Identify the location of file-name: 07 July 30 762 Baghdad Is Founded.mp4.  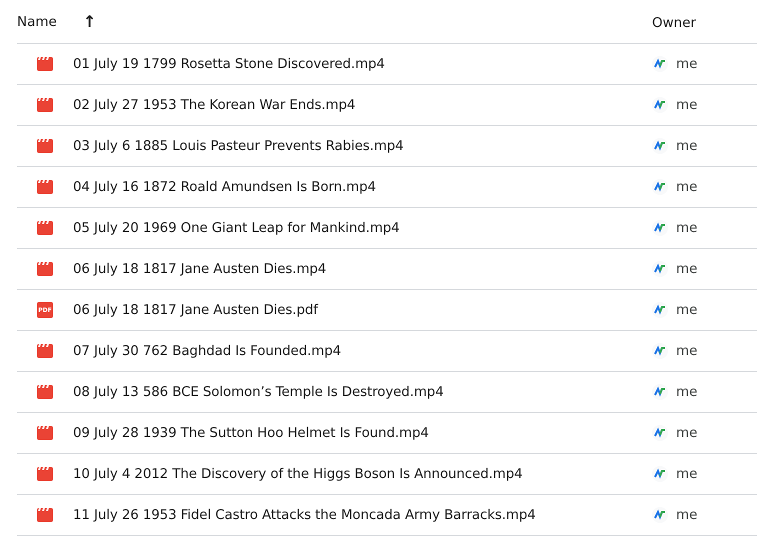
(362, 351).